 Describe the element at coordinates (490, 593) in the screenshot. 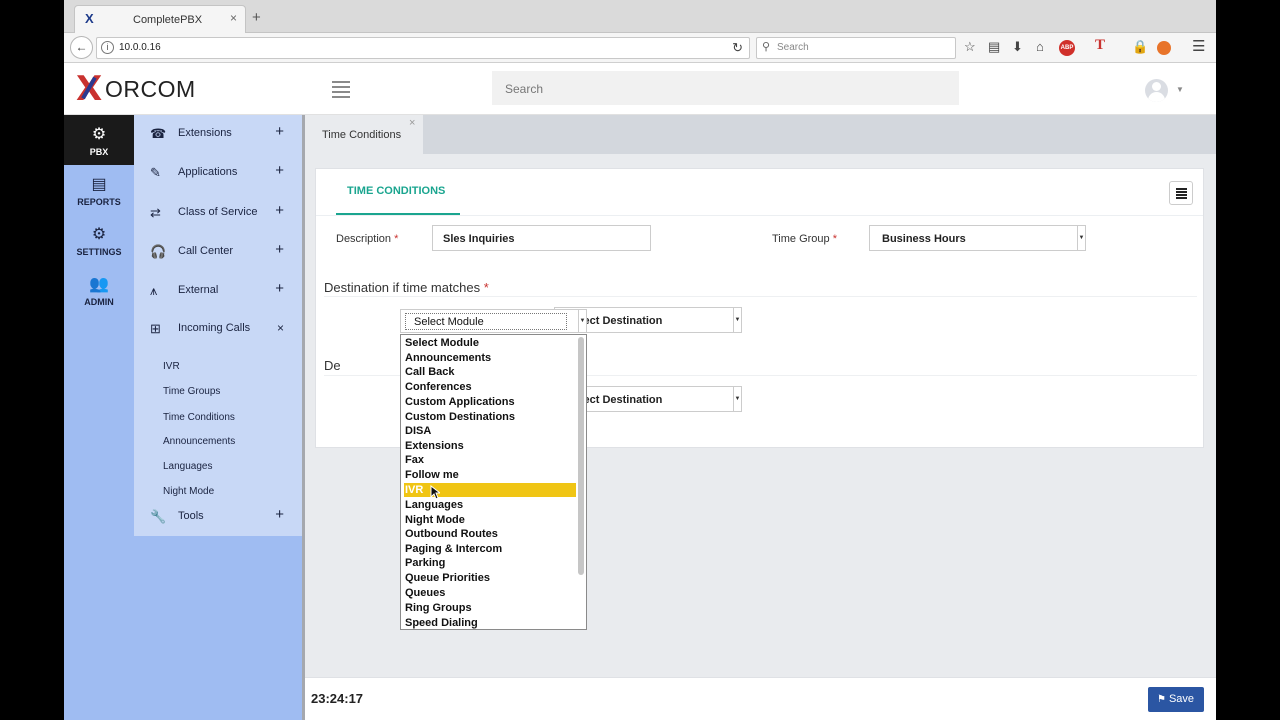

I see `dropdown-option: Queues` at that location.